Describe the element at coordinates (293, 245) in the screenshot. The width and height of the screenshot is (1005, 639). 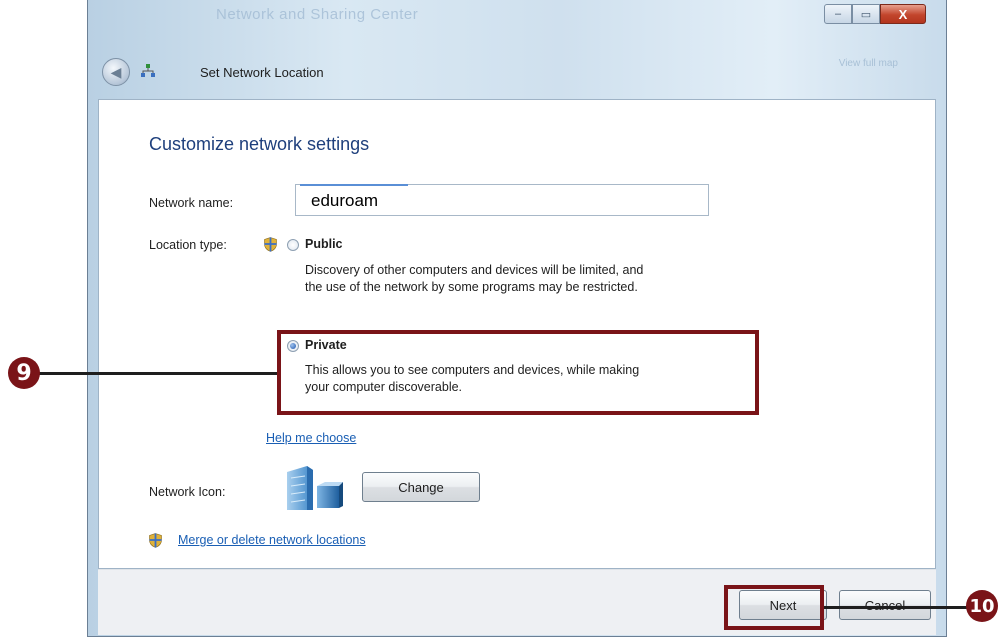
I see `public-radio` at that location.